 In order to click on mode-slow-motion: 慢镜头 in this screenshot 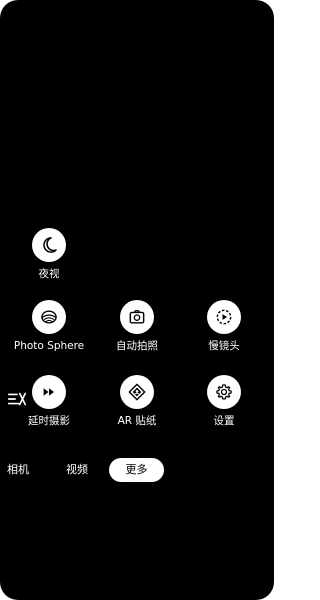, I will do `click(224, 326)`.